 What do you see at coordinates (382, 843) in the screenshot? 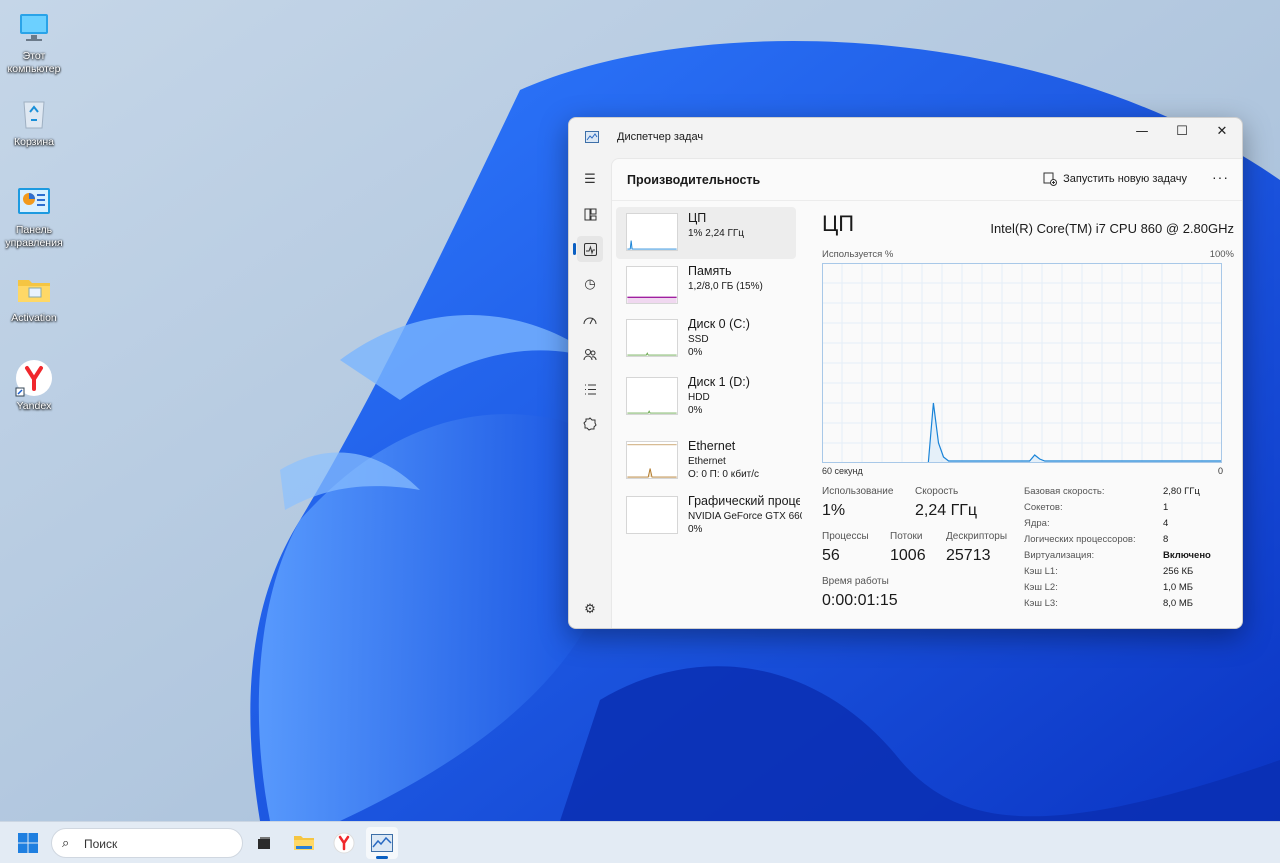
I see `task-manager-icon` at bounding box center [382, 843].